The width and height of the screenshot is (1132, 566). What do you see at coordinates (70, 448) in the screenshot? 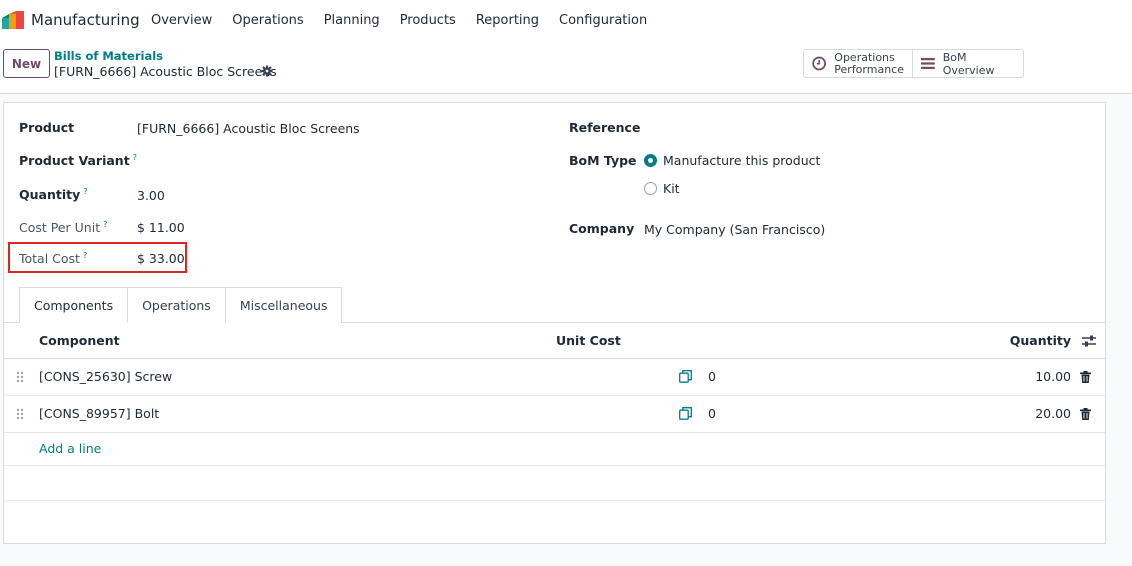
I see `add-line-link: Add a line` at bounding box center [70, 448].